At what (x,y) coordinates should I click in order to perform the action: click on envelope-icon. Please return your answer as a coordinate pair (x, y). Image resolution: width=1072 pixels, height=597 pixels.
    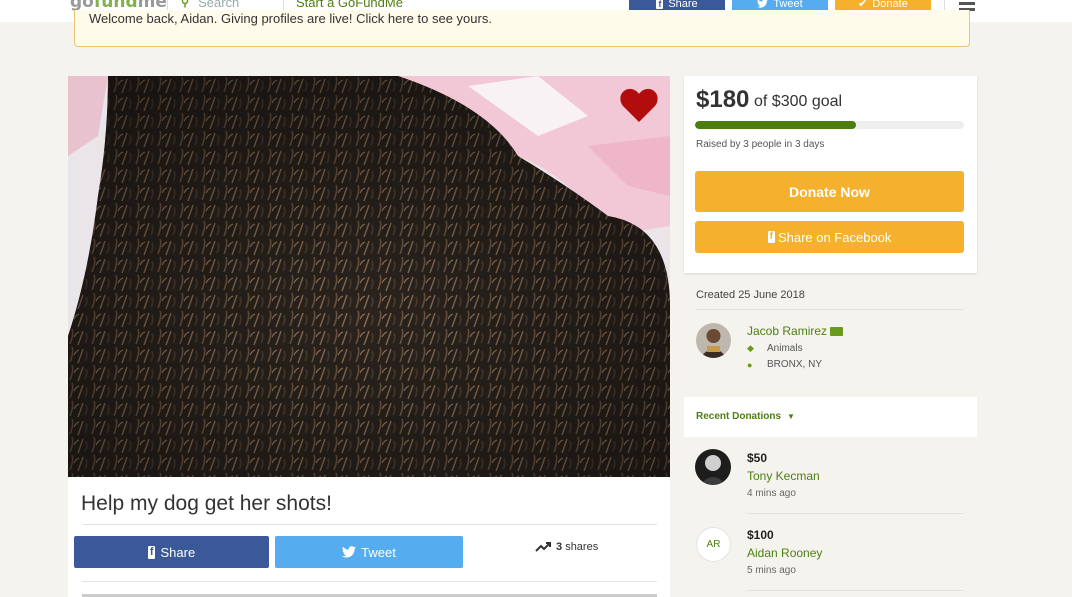
    Looking at the image, I should click on (837, 331).